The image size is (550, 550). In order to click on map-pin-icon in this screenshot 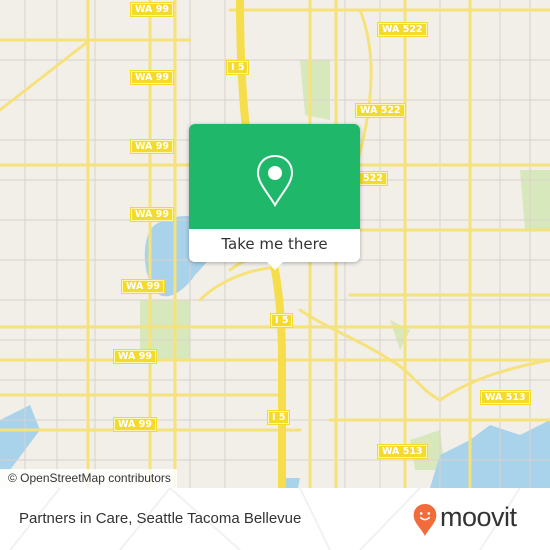, I will do `click(275, 180)`.